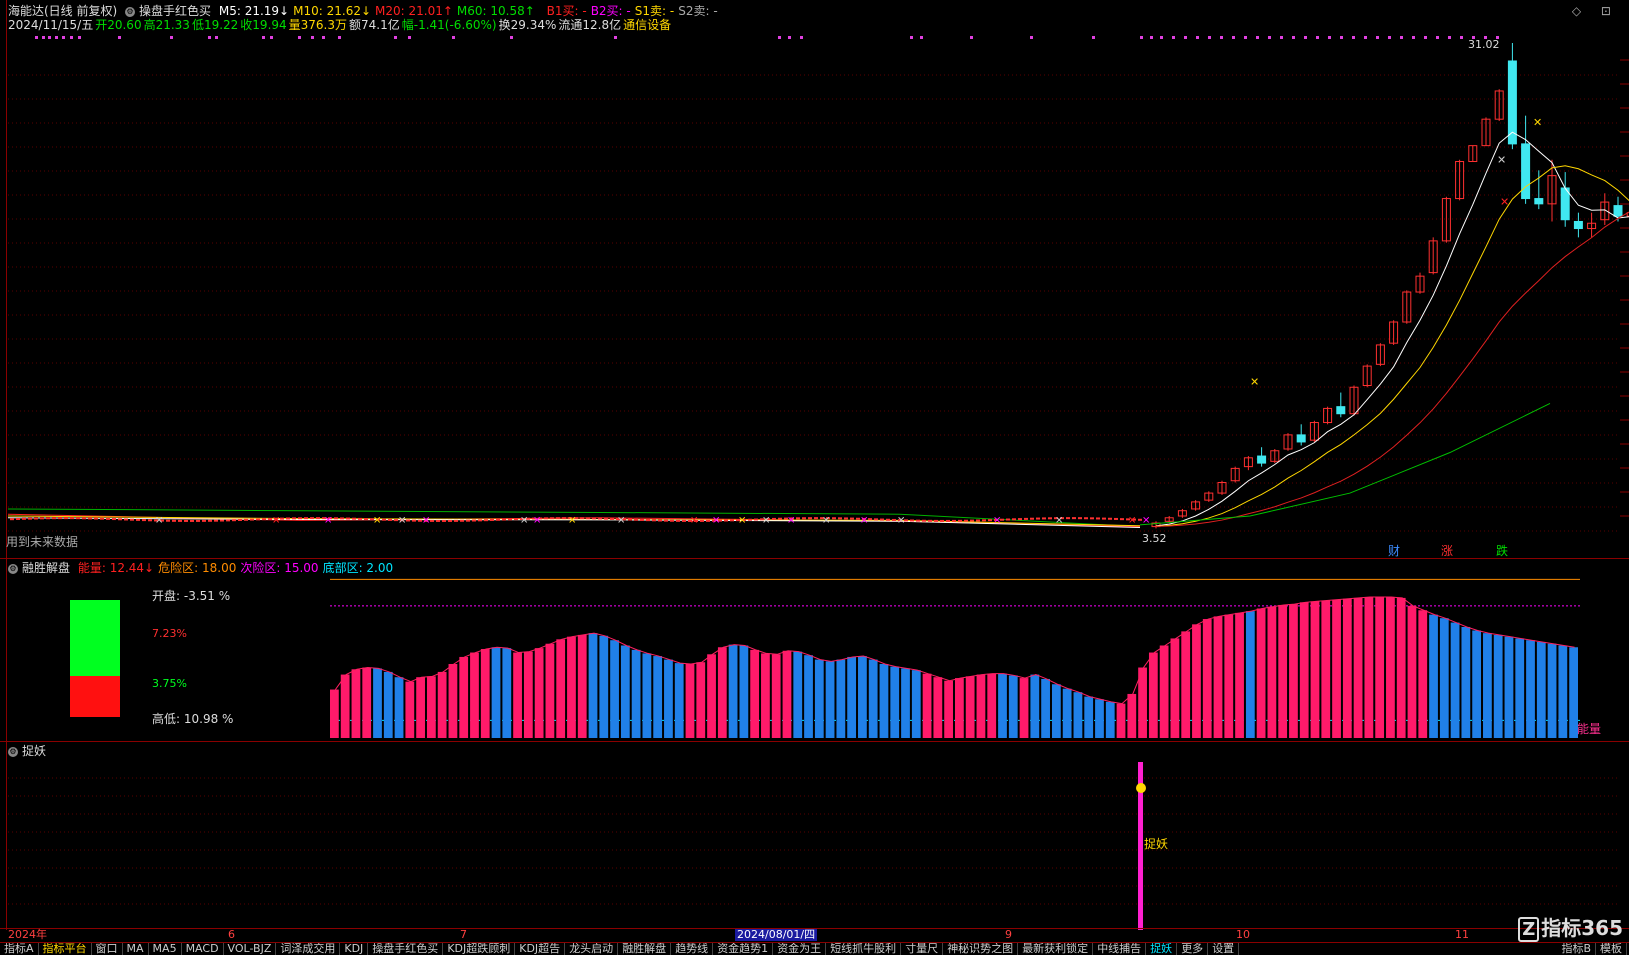 This screenshot has height=955, width=1629. Describe the element at coordinates (645, 949) in the screenshot. I see `tab-13: 融胜解盘` at that location.